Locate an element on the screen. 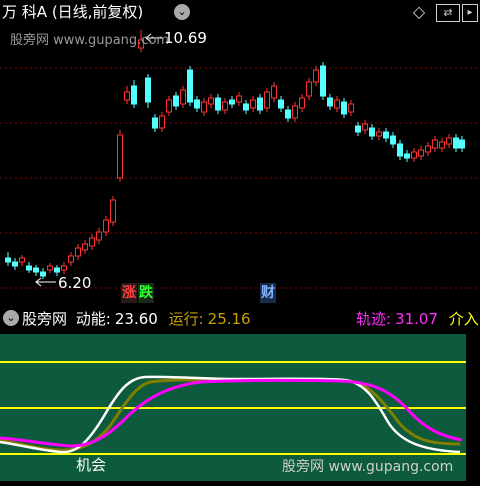  signal-label: 机会 is located at coordinates (91, 465).